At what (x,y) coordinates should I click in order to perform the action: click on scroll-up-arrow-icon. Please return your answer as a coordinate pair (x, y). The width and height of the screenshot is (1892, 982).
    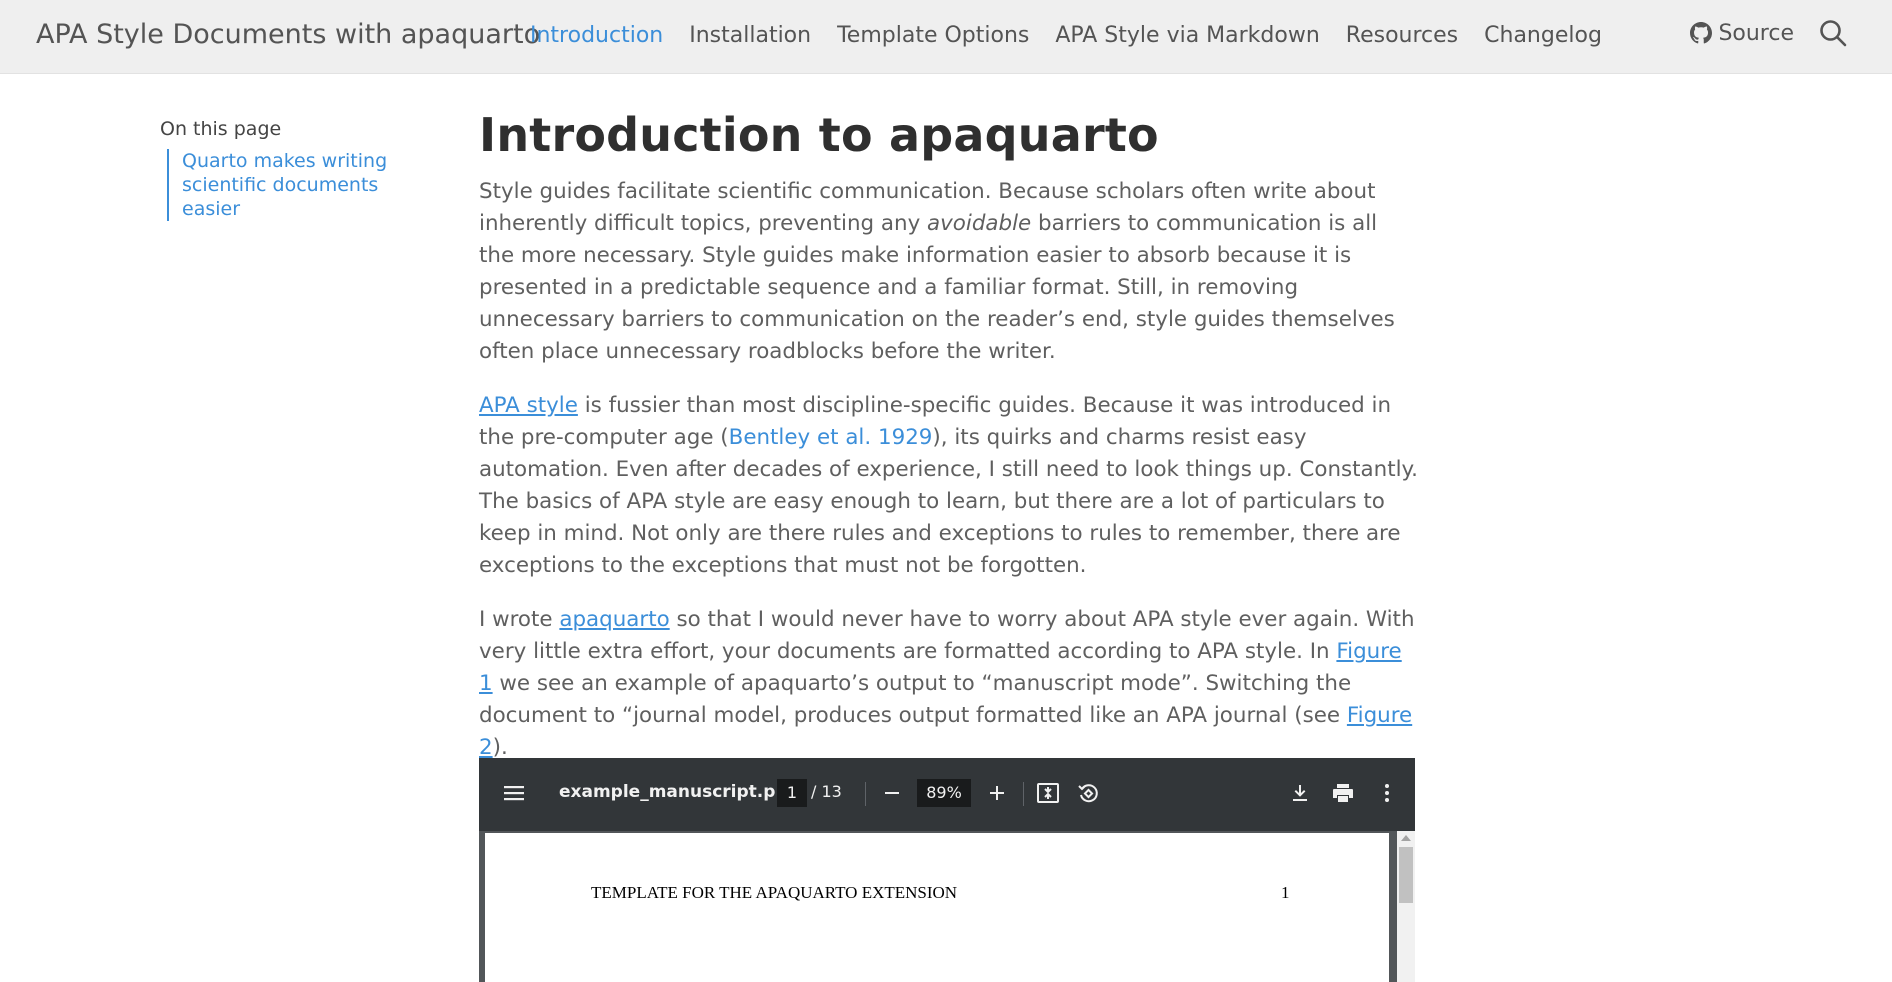
    Looking at the image, I should click on (1406, 838).